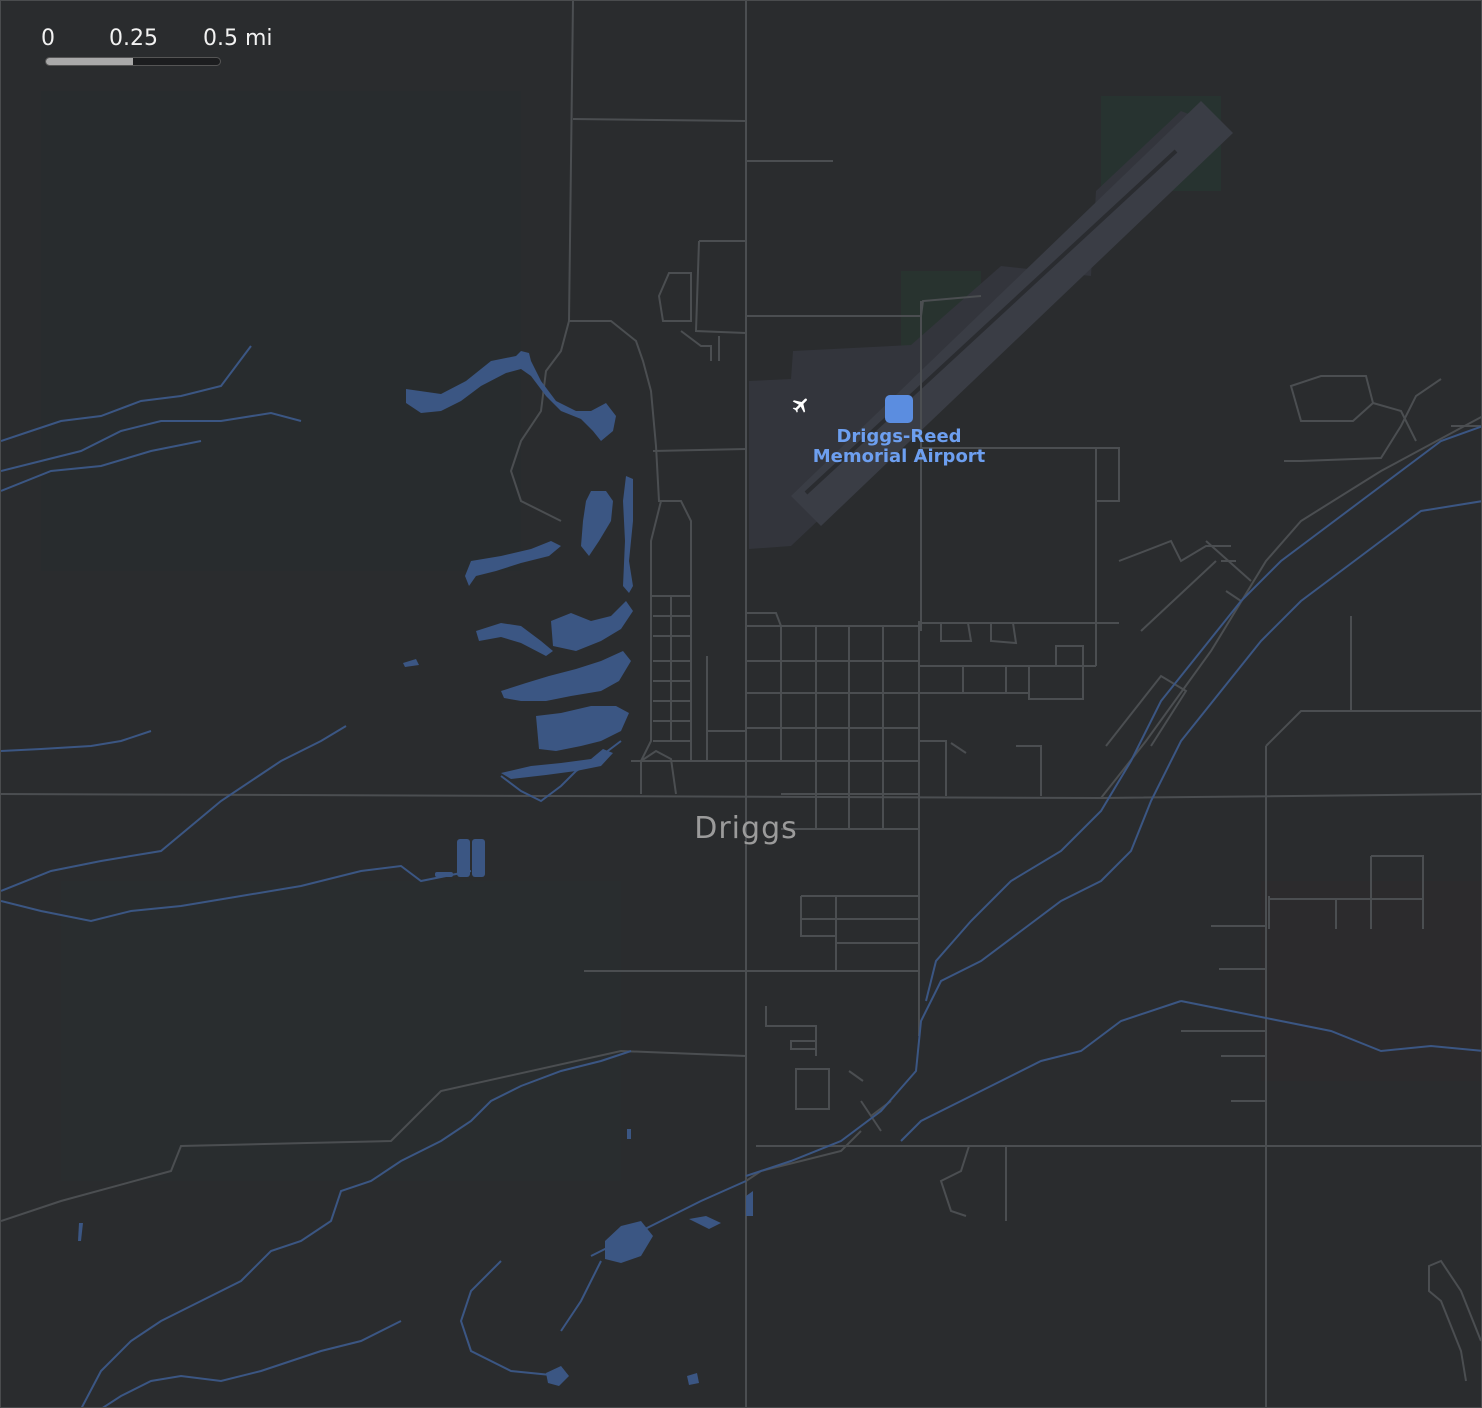 The width and height of the screenshot is (1482, 1408). Describe the element at coordinates (746, 828) in the screenshot. I see `city-label: Driggs` at that location.